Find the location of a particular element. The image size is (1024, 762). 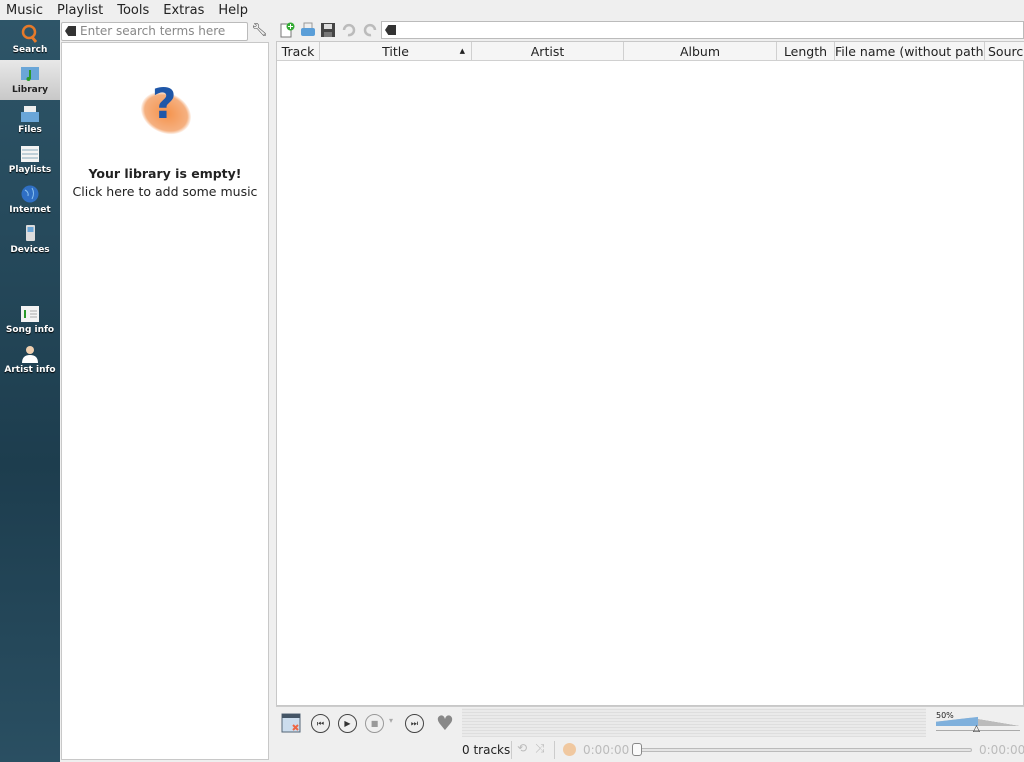

column-header-track: Track is located at coordinates (298, 51).